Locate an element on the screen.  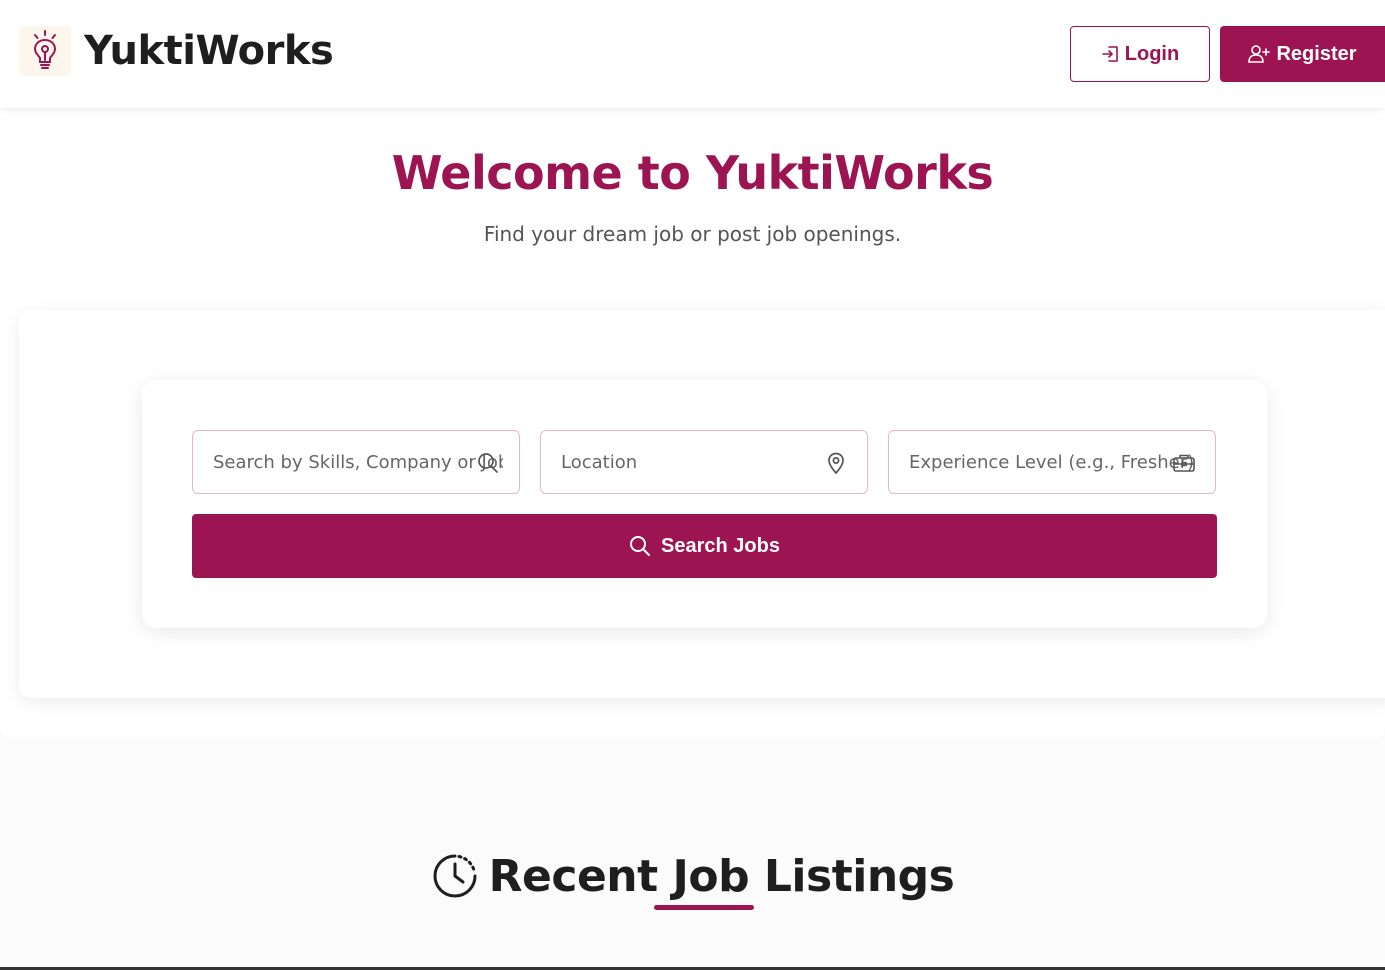
location-field is located at coordinates (704, 462).